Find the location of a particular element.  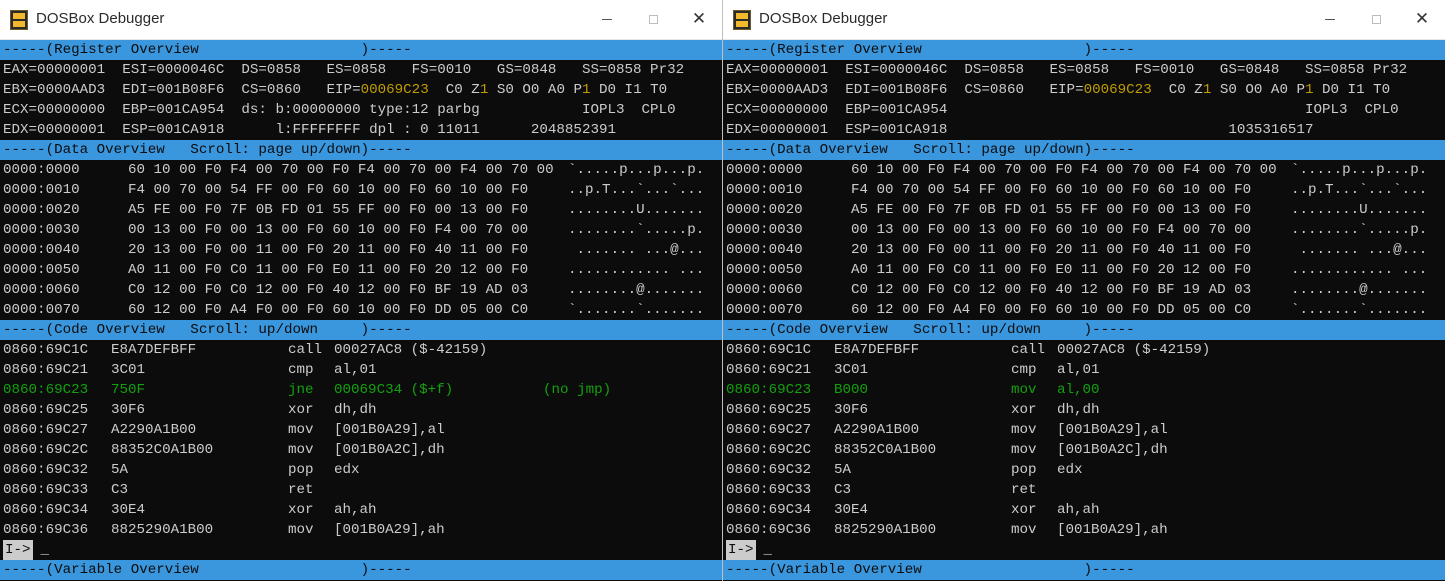

window-title: DOSBox Debugger is located at coordinates (100, 18).